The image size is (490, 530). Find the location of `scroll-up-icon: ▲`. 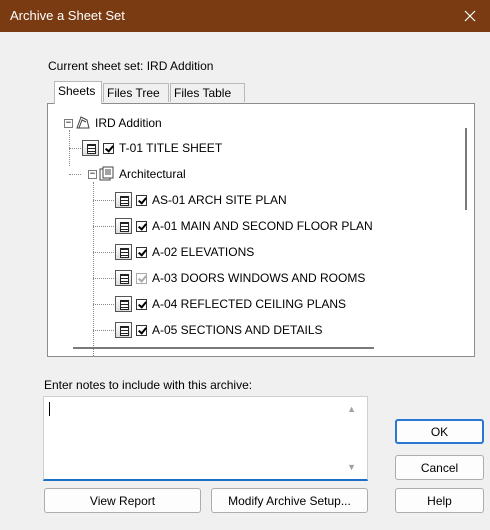

scroll-up-icon: ▲ is located at coordinates (351, 409).